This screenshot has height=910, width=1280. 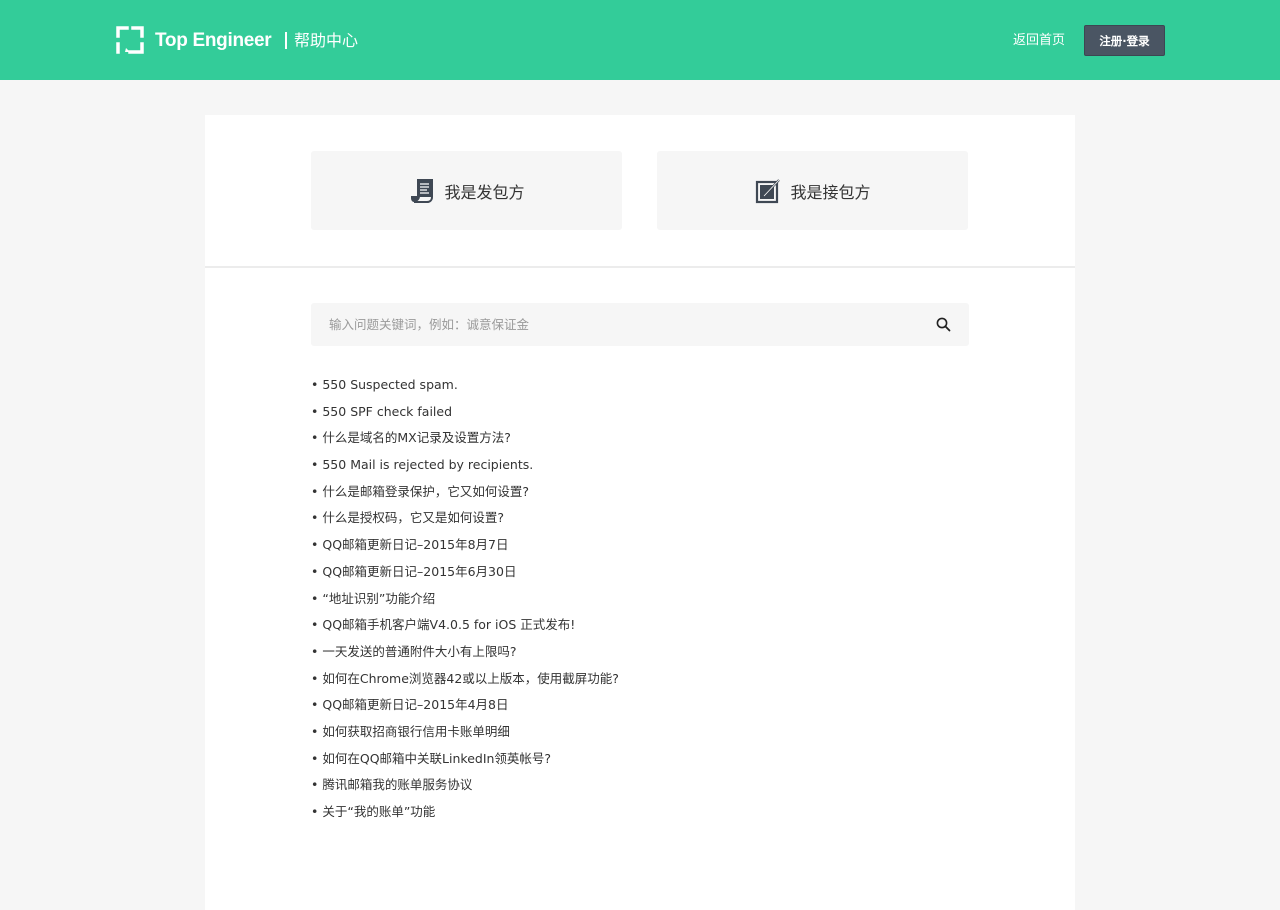 What do you see at coordinates (631, 545) in the screenshot?
I see `faq-item: QQ邮箱更新日记–2015年8月7日` at bounding box center [631, 545].